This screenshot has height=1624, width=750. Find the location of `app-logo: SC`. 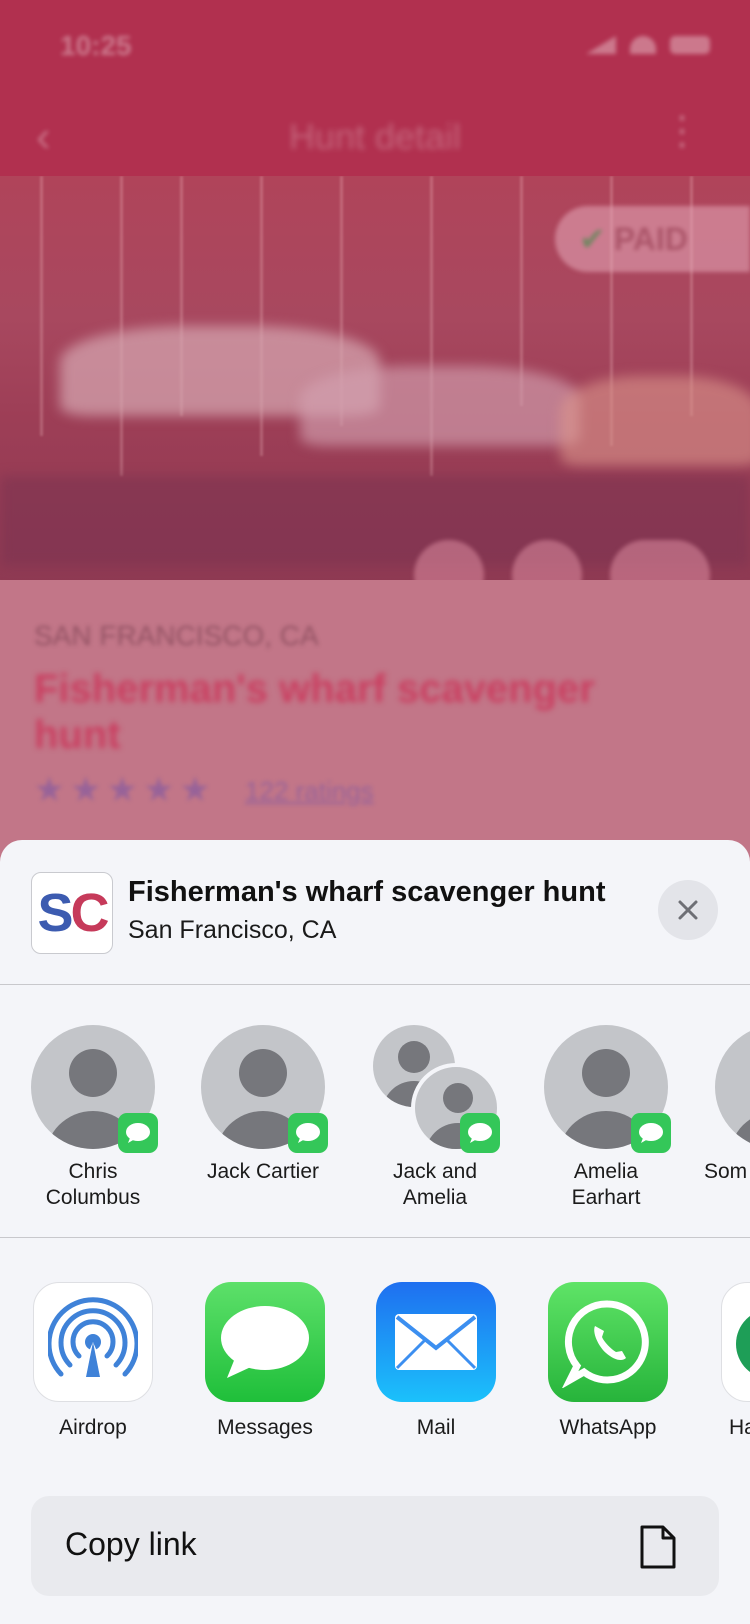

app-logo: SC is located at coordinates (72, 913).